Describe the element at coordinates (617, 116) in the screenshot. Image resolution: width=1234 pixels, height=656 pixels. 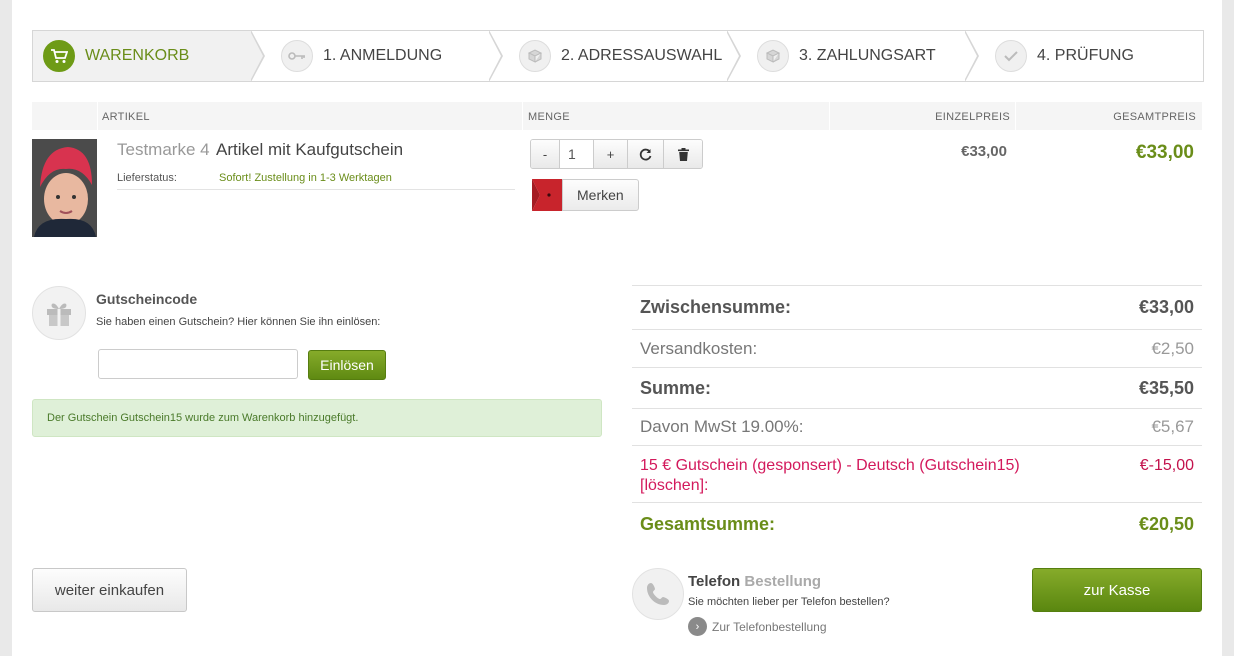
I see `cart-table-header: ARTIKEL MENGE EINZELPREIS GESAMTPREIS` at that location.